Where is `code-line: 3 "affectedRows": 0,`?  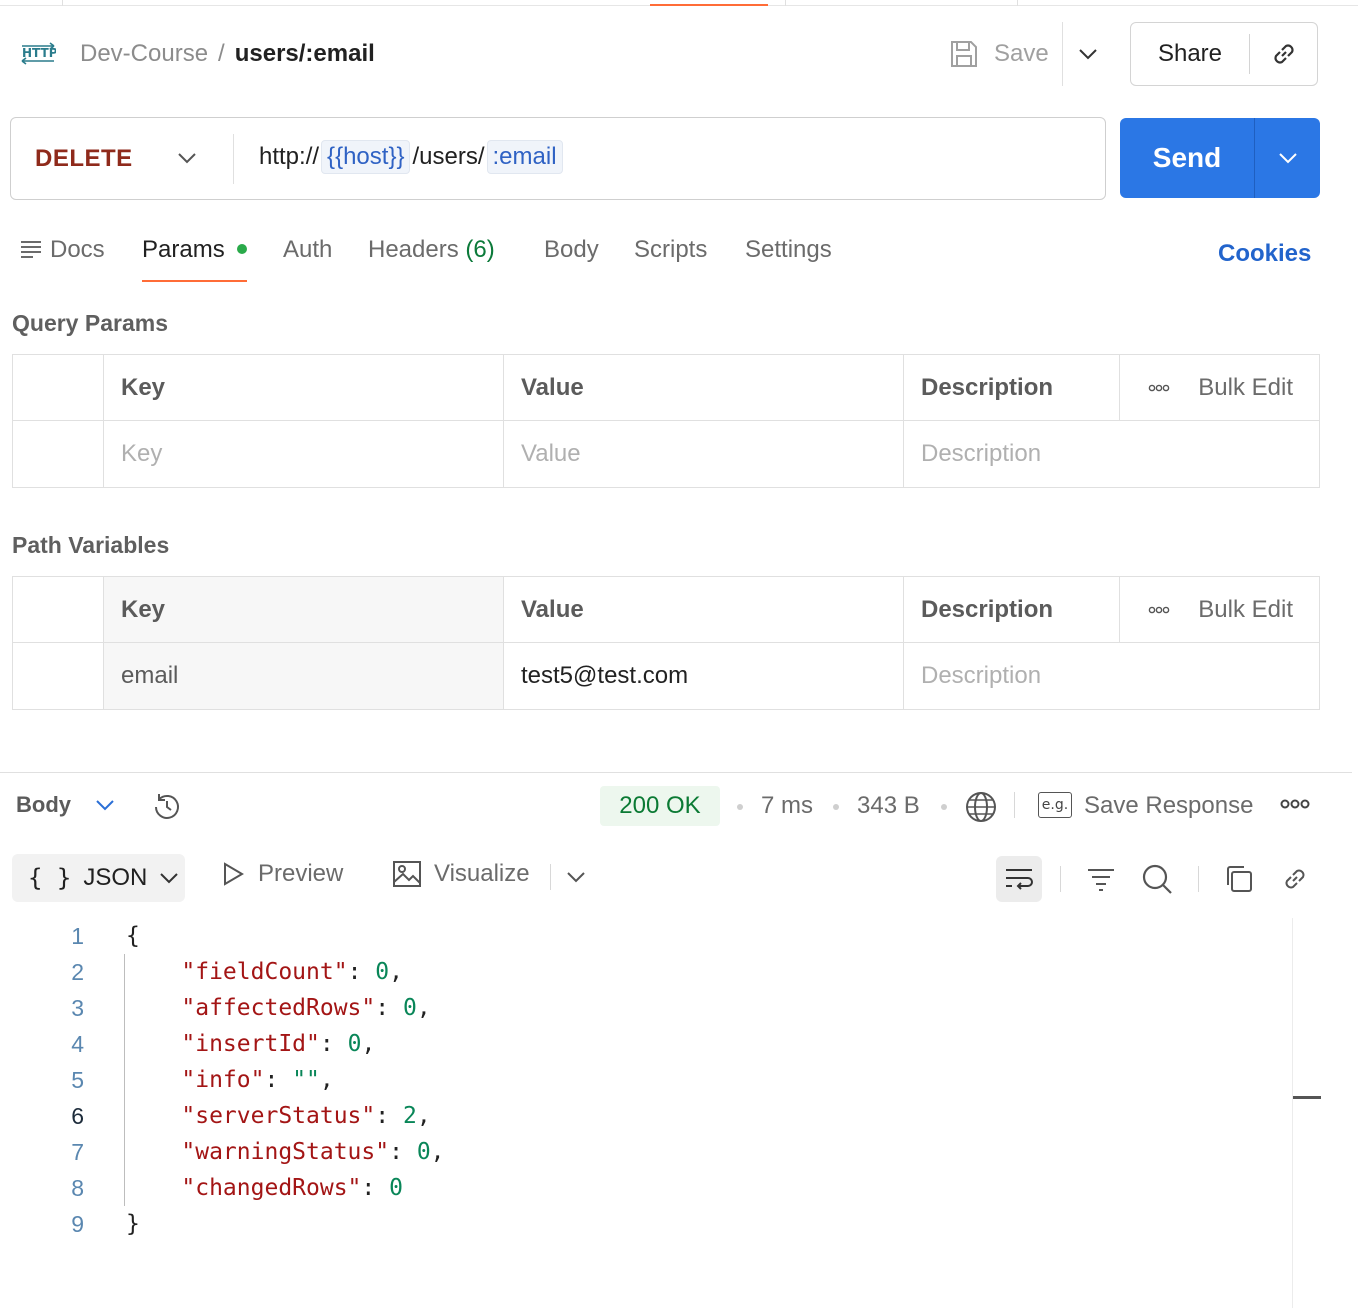
code-line: 3 "affectedRows": 0, is located at coordinates (645, 1008).